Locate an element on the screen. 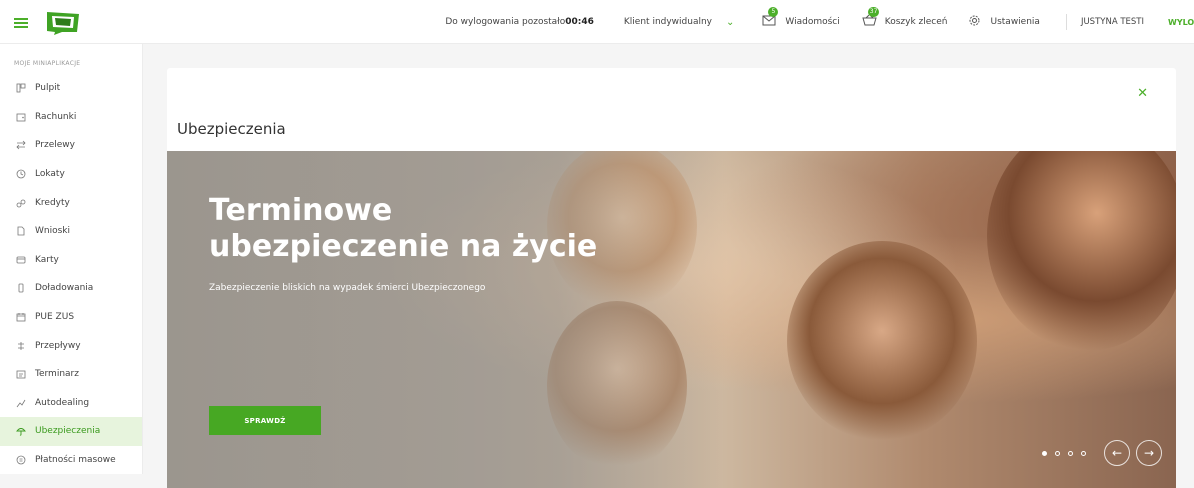 The image size is (1194, 488). hero-photo-man is located at coordinates (1081, 251).